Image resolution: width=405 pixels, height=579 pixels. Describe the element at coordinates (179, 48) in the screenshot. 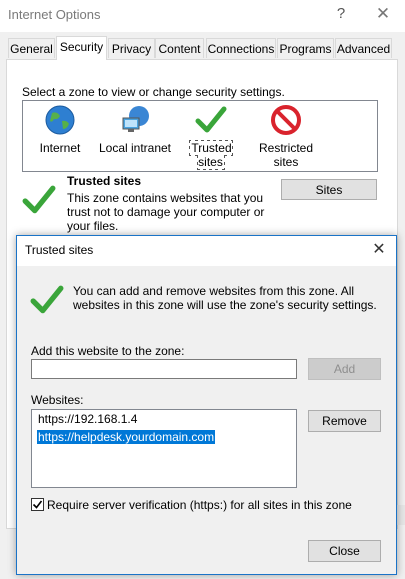

I see `tab-content: Content` at that location.